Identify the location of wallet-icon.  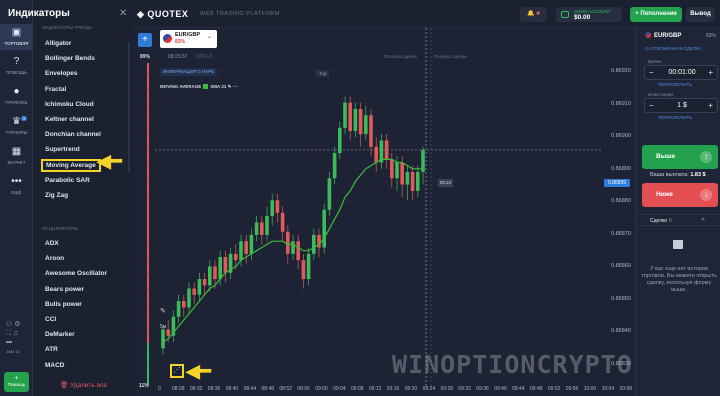
(565, 14).